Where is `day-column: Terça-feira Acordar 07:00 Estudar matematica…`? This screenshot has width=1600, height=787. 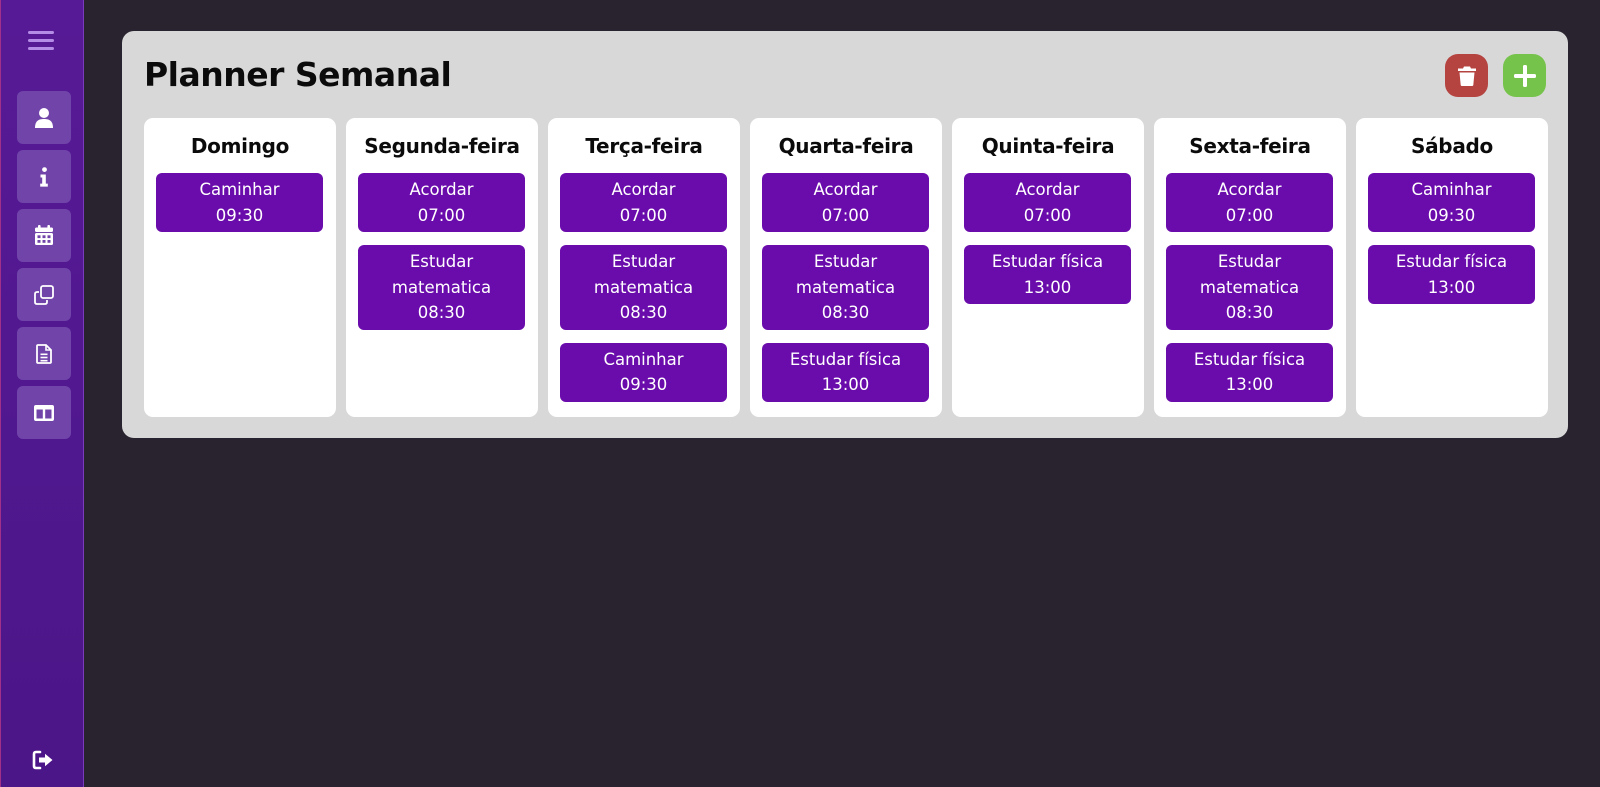 day-column: Terça-feira Acordar 07:00 Estudar matematica… is located at coordinates (644, 267).